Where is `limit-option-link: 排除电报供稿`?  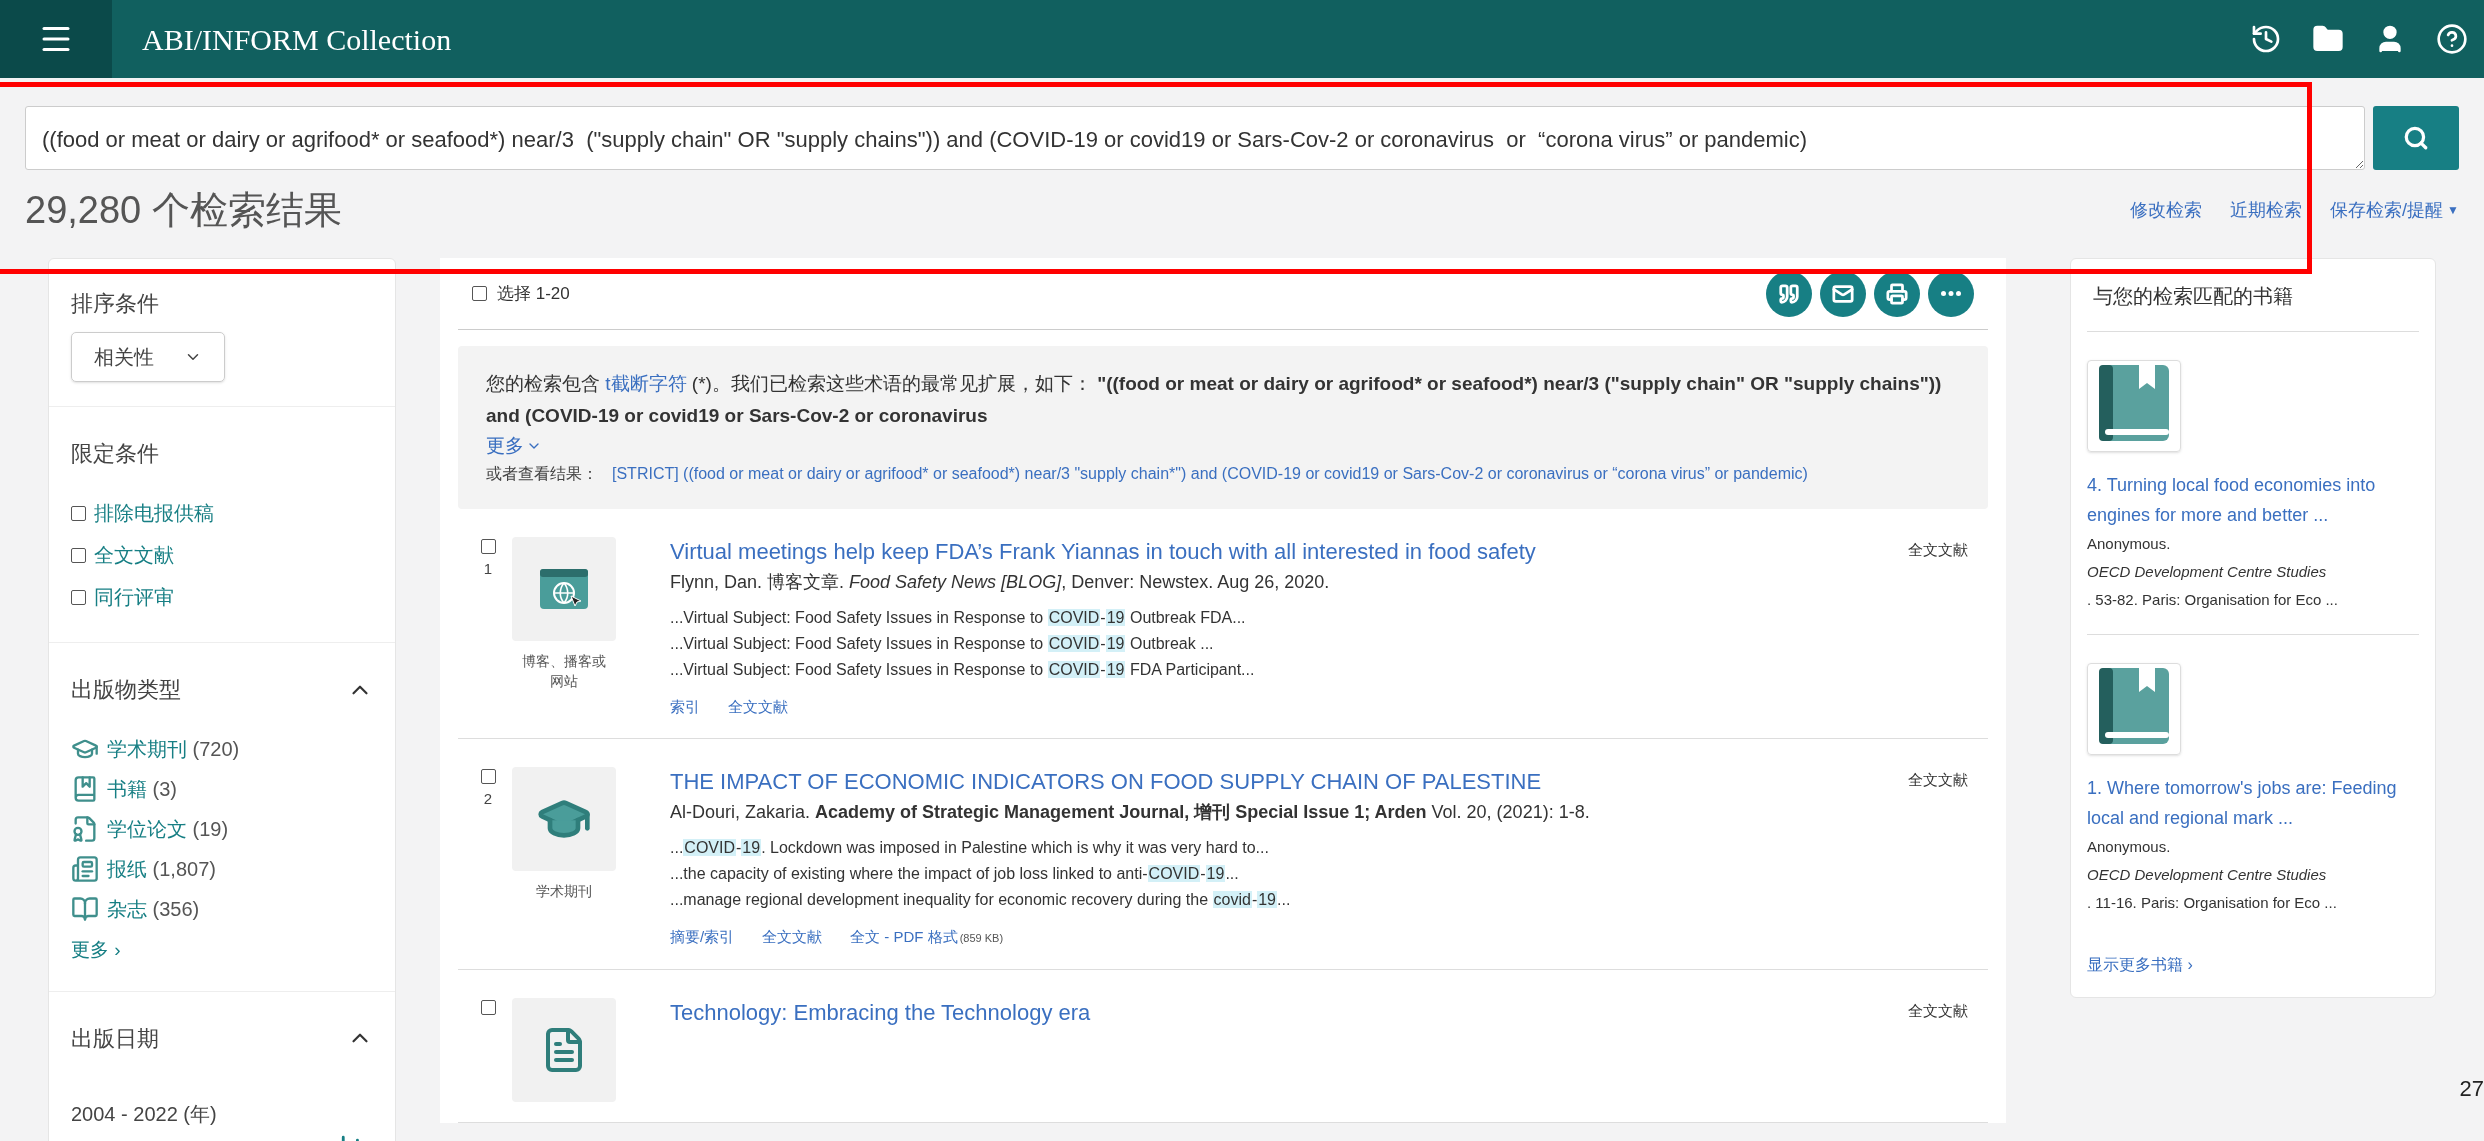
limit-option-link: 排除电报供稿 is located at coordinates (154, 513).